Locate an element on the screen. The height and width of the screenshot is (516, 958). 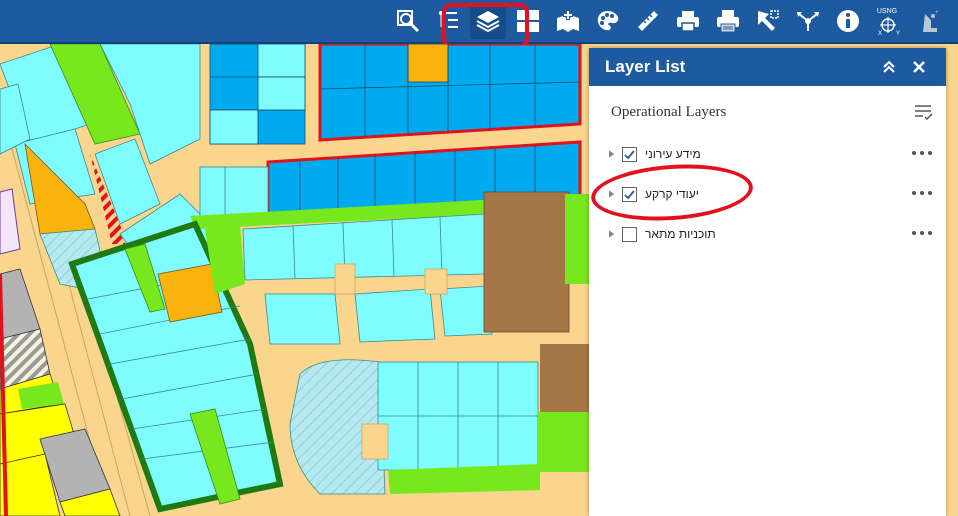
layer-item: יעודי קרקע is located at coordinates (767, 194).